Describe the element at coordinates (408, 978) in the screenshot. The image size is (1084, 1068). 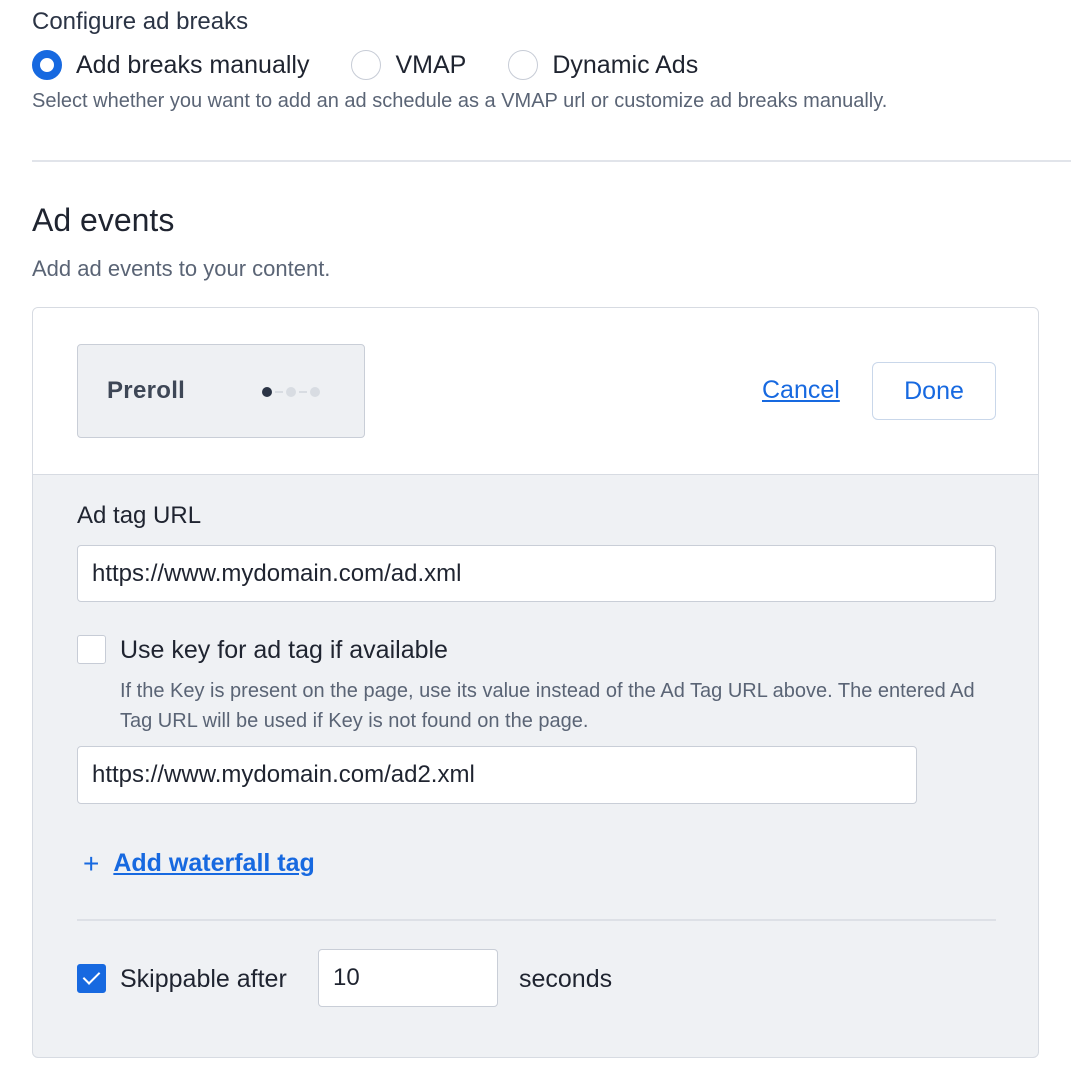
I see `skip-seconds-input` at that location.